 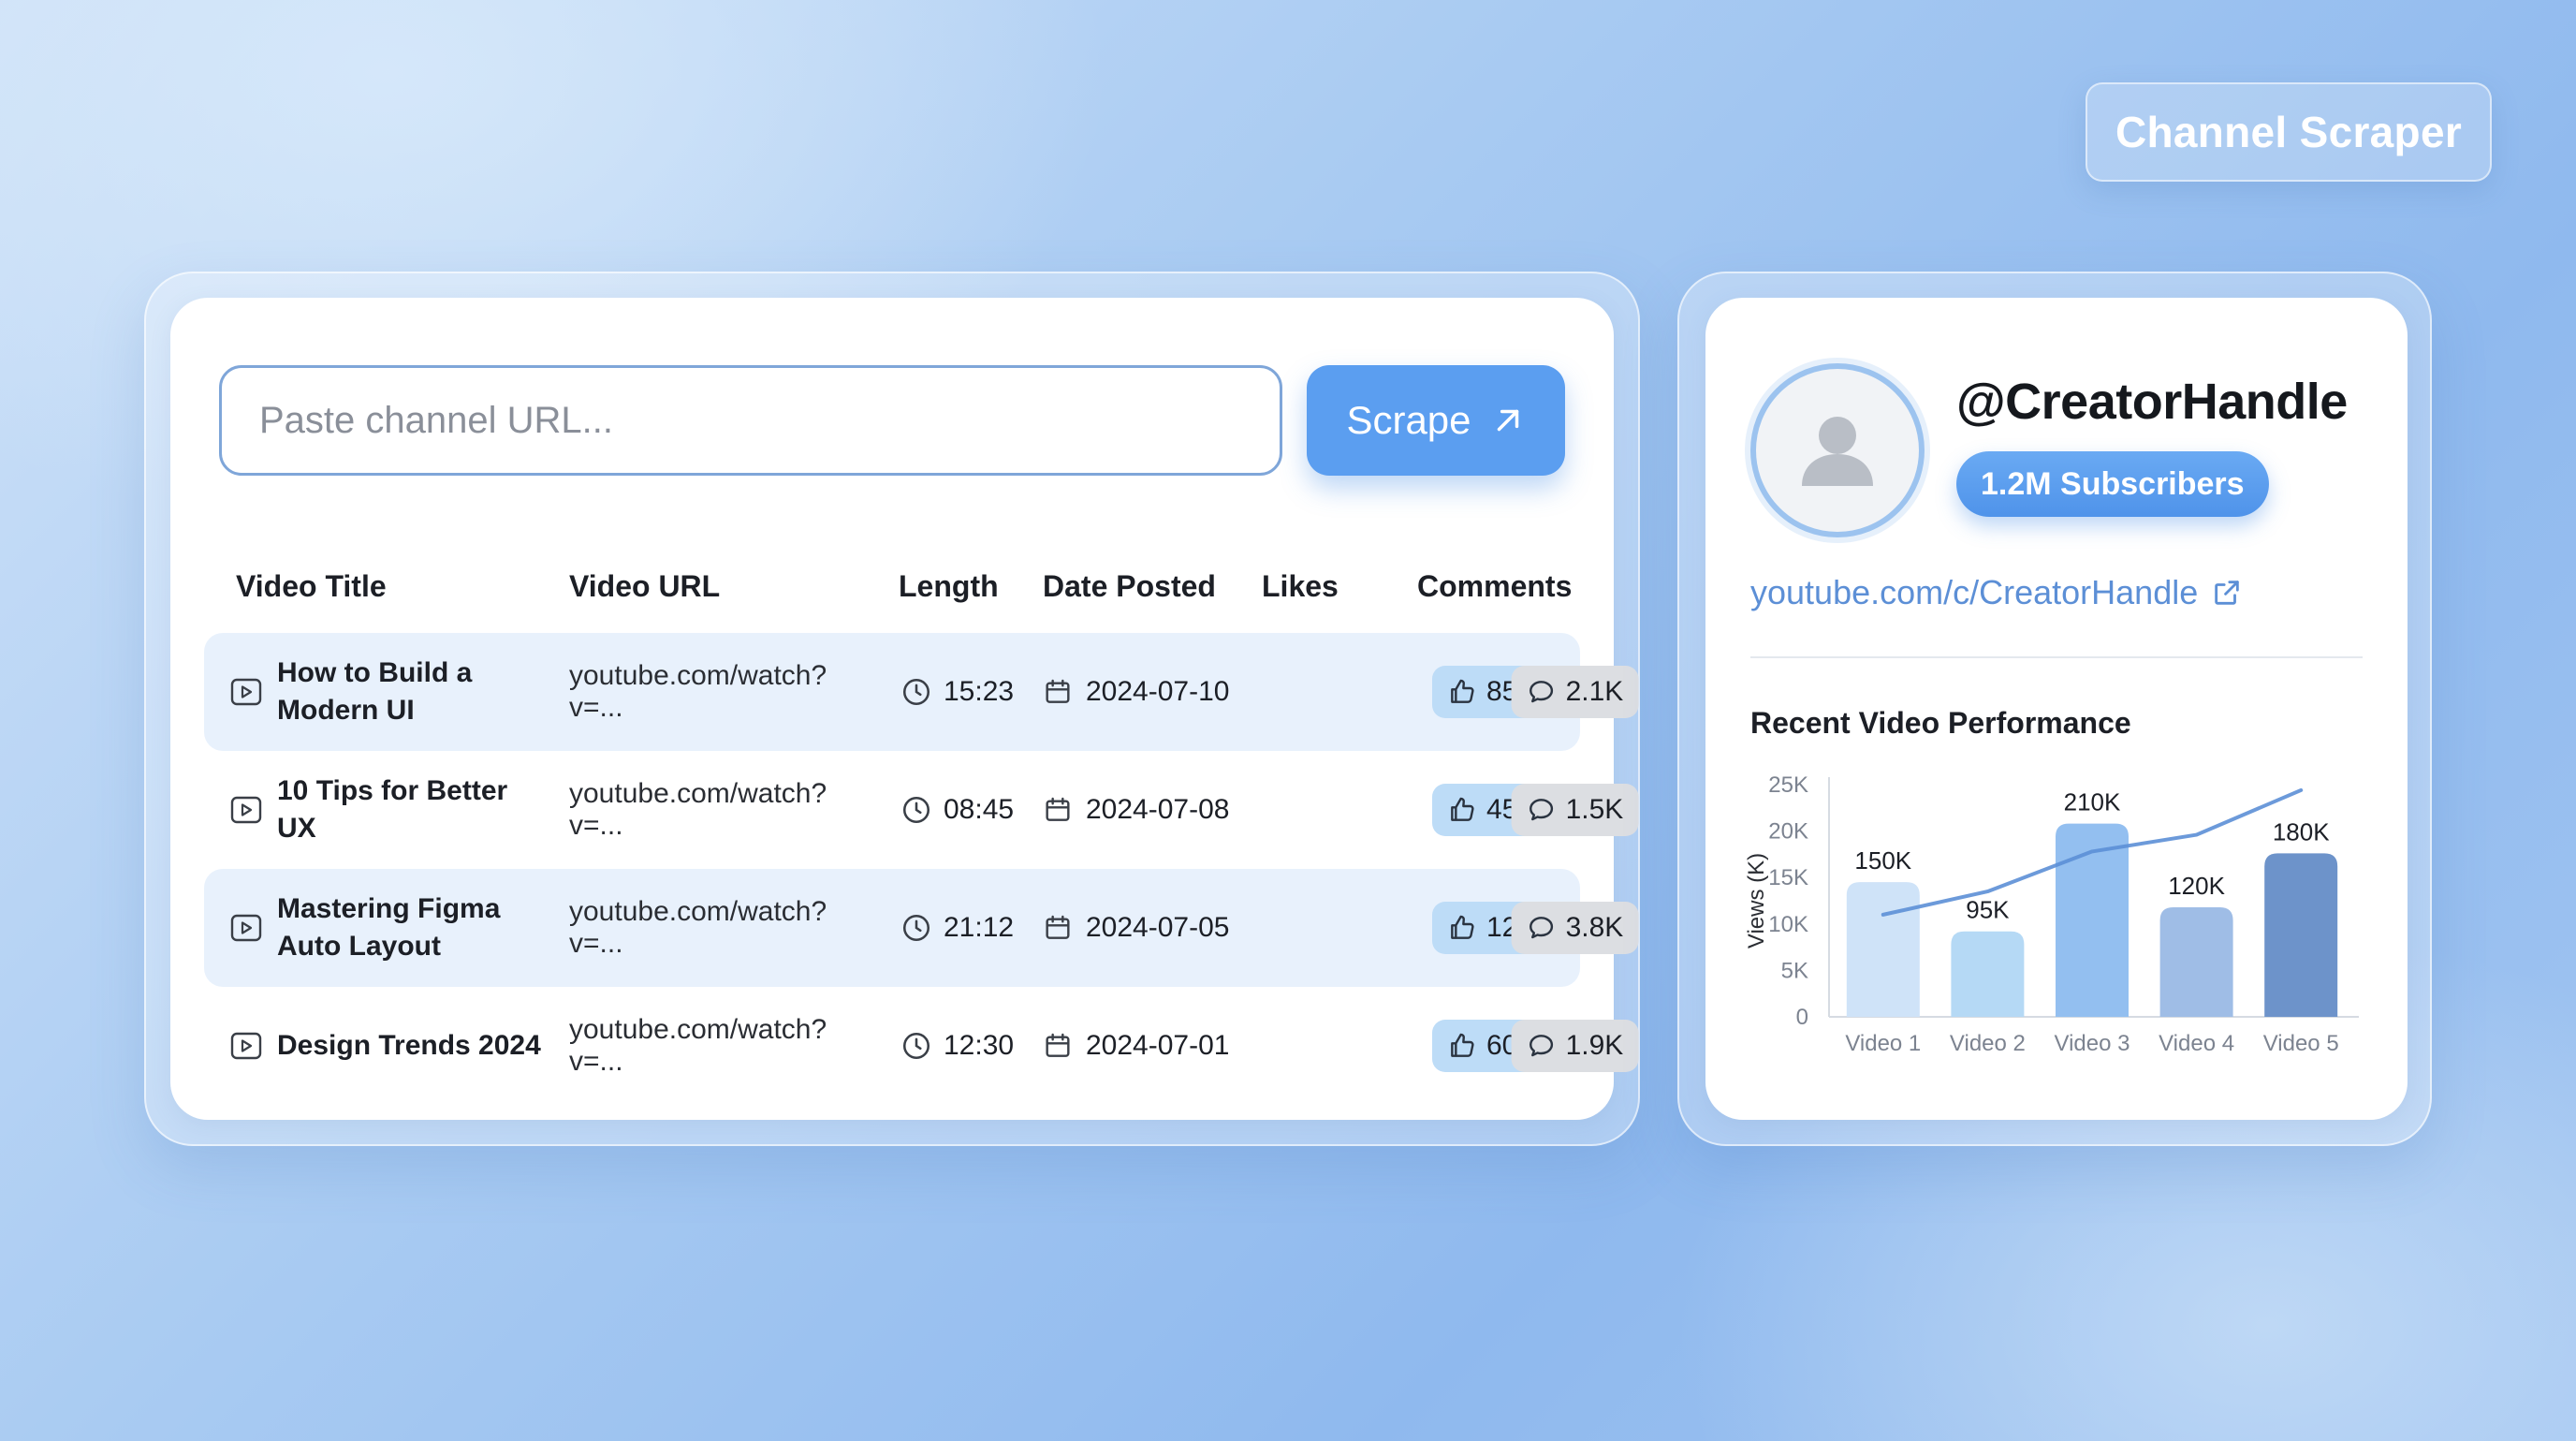 What do you see at coordinates (1788, 832) in the screenshot?
I see `y-tick-label: 20K` at bounding box center [1788, 832].